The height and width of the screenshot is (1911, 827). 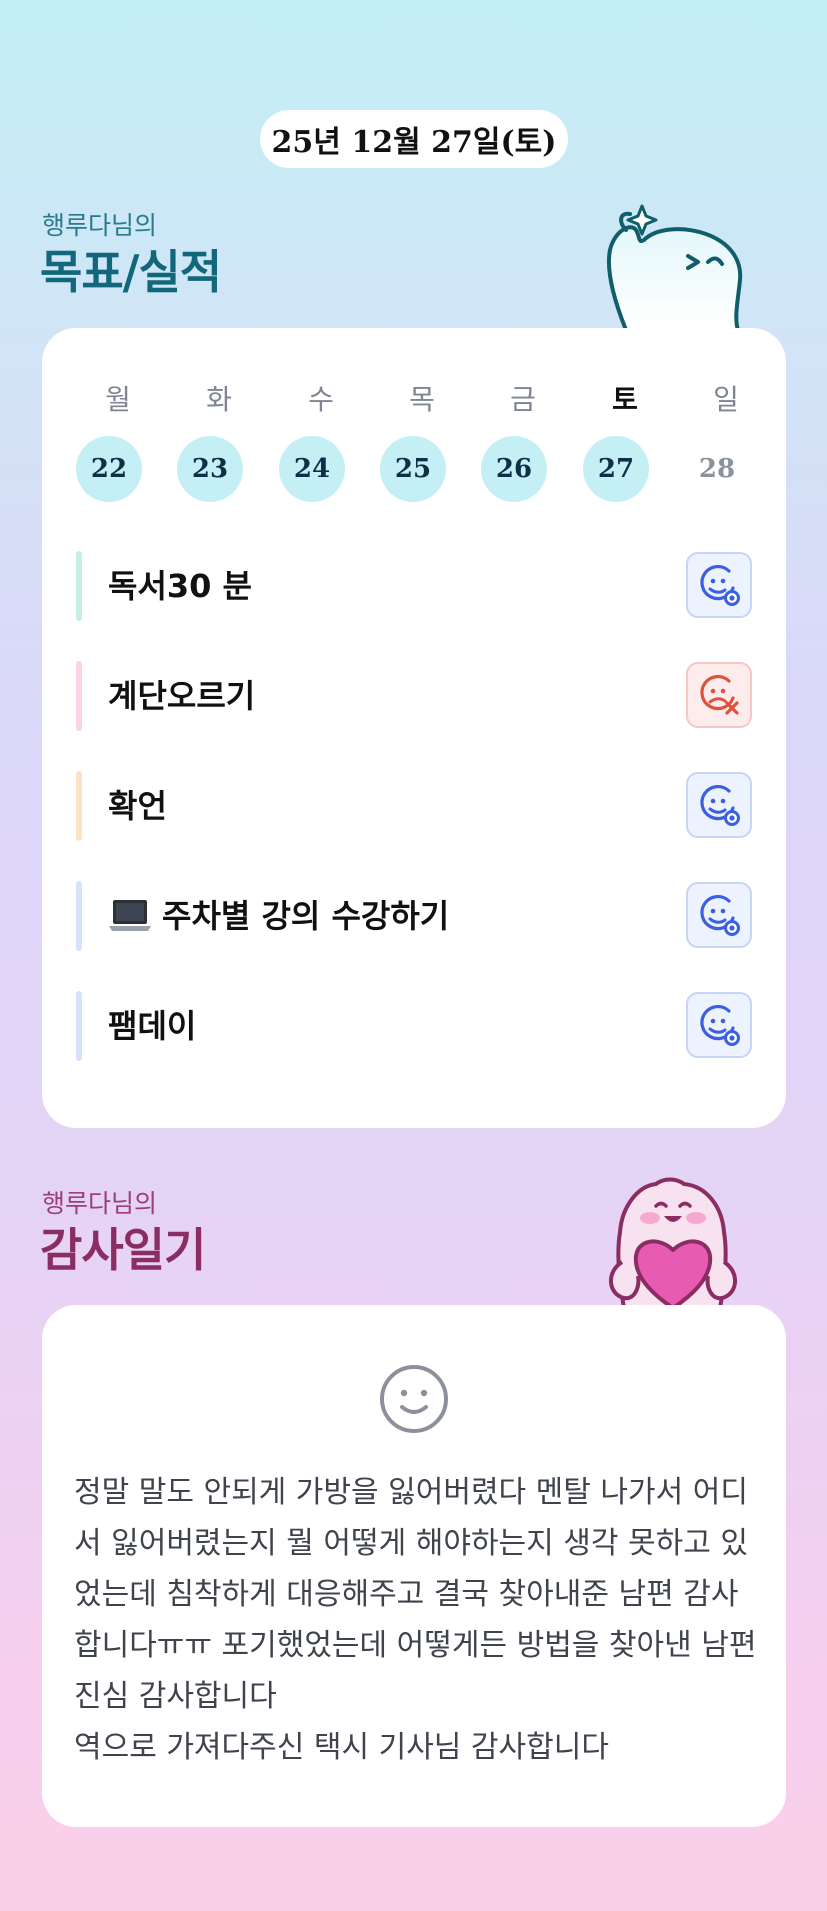 I want to click on heart-mascot-illustration, so click(x=673, y=1242).